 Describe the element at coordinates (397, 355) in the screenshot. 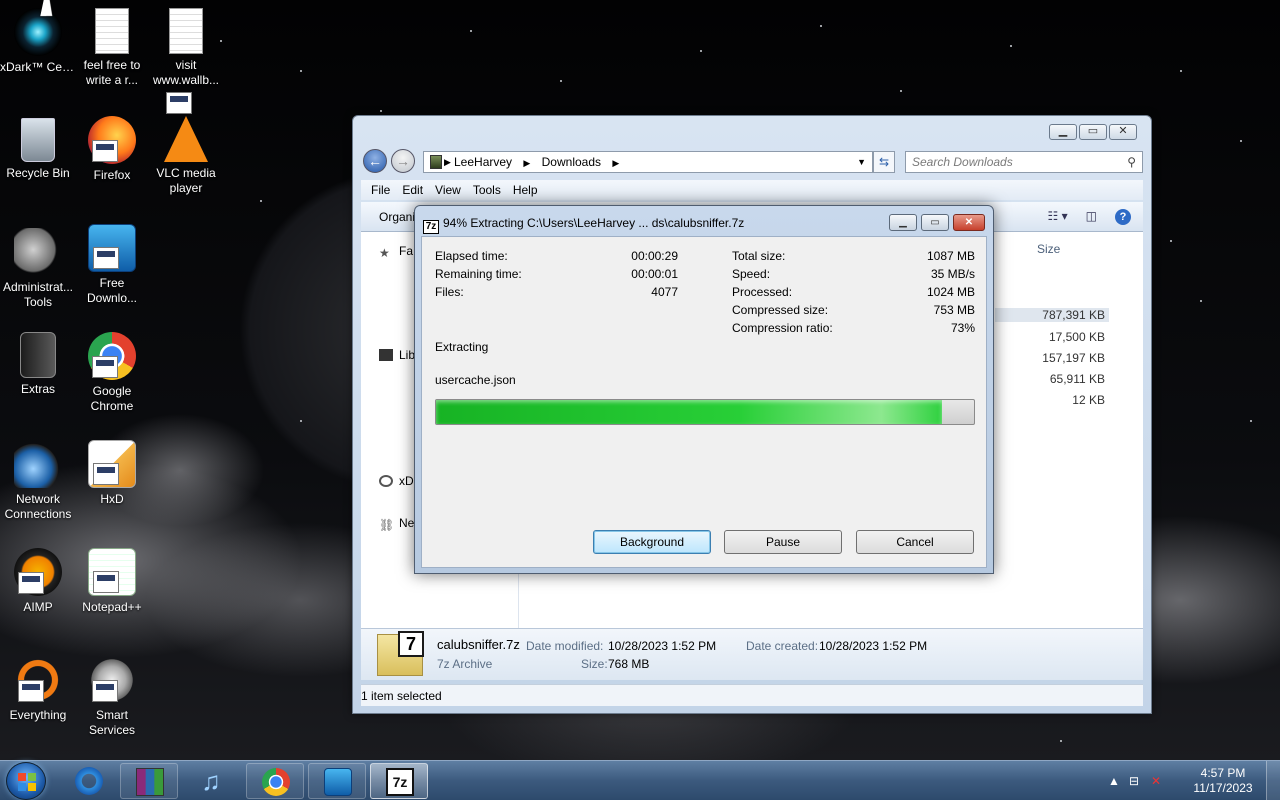

I see `nav-libraries: Lib` at that location.